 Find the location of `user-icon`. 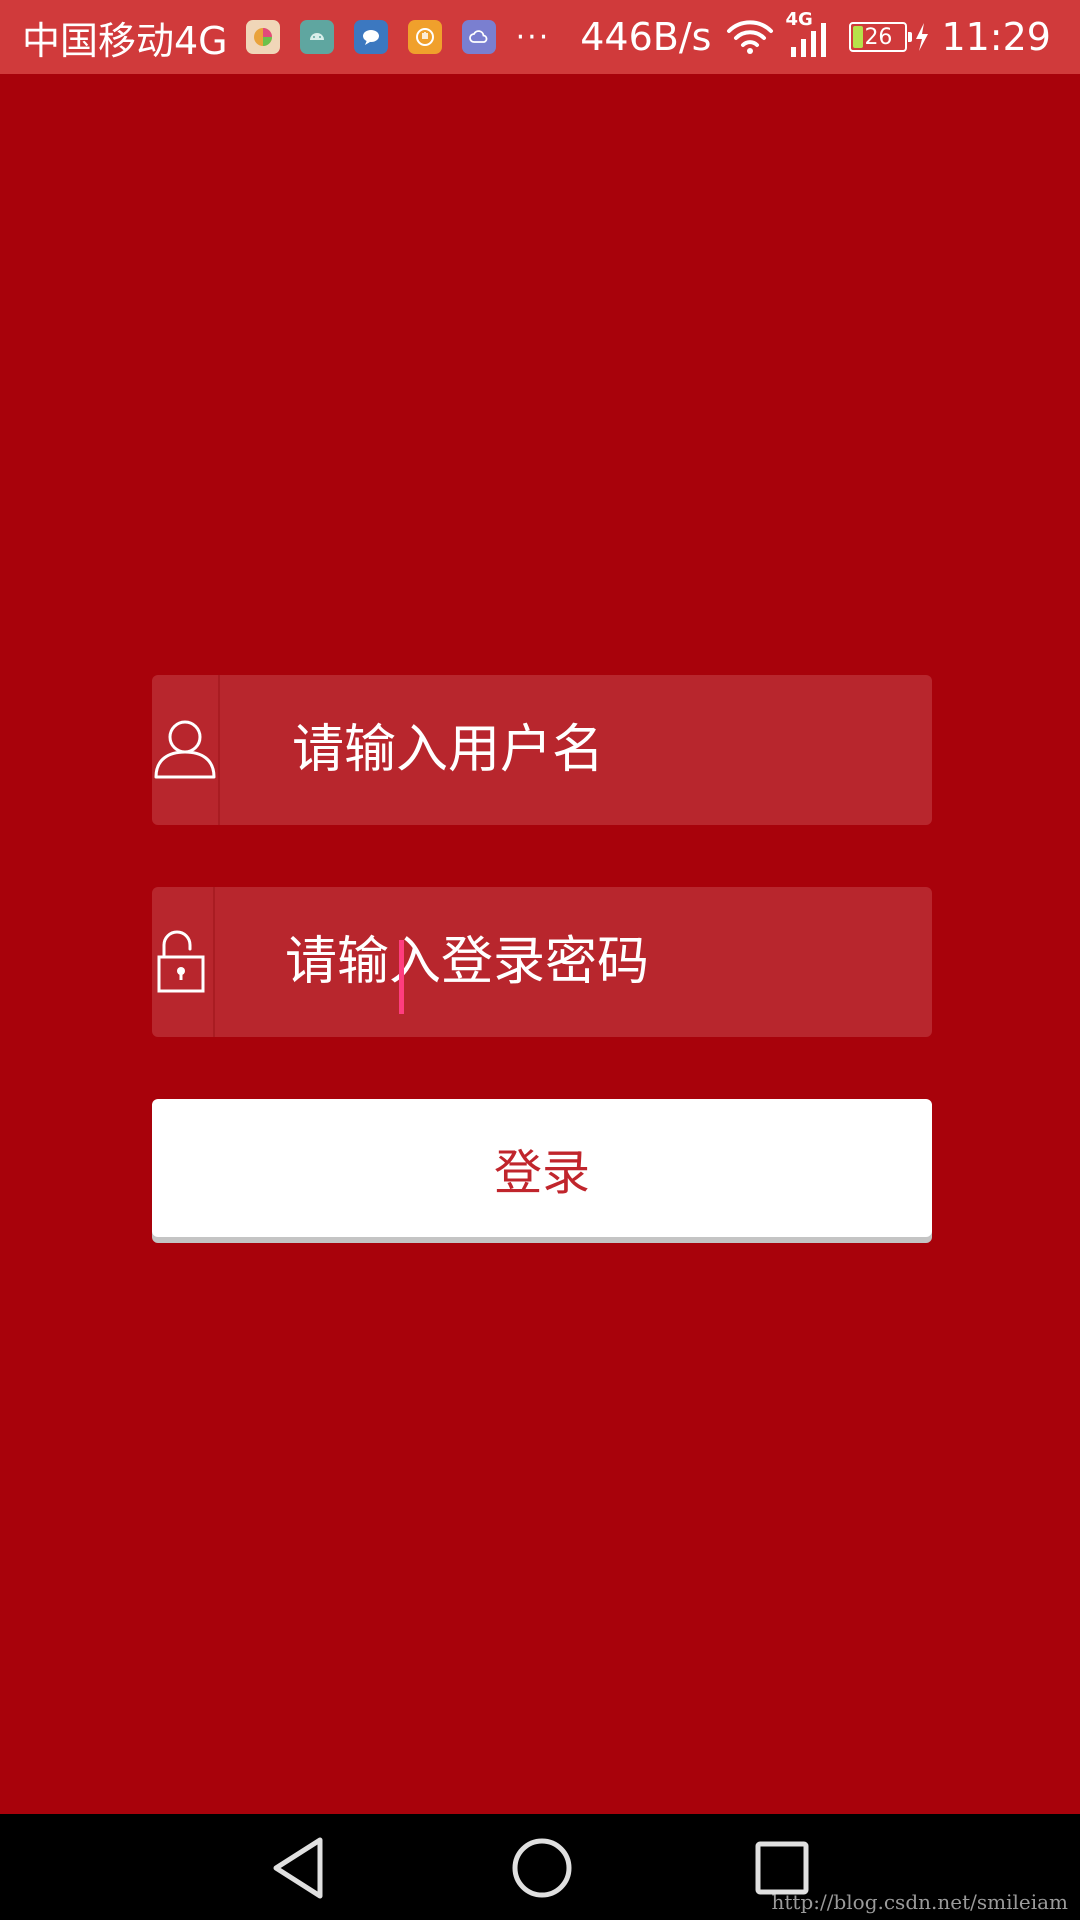

user-icon is located at coordinates (185, 749).